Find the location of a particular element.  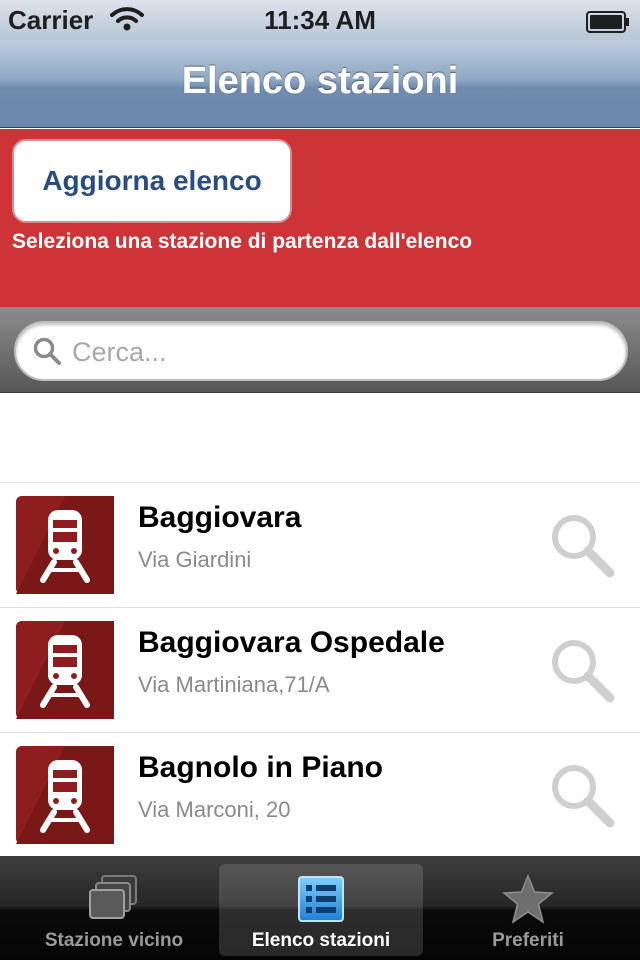

search-icon is located at coordinates (47, 353).